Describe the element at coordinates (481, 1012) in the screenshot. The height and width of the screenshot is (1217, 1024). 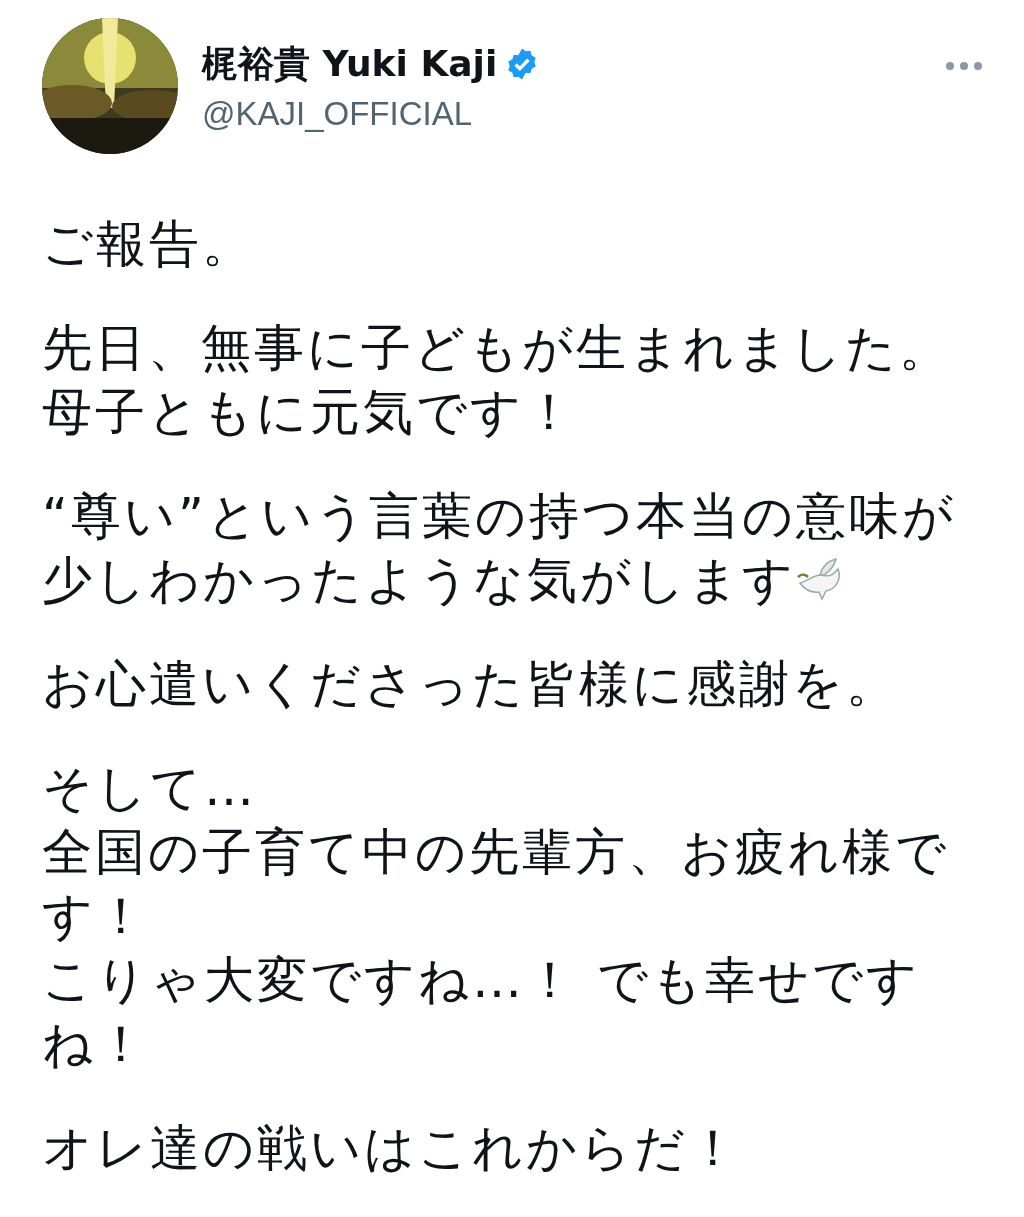
I see `tweet-text: こりゃ大変ですね…！ でも幸せですね！` at that location.